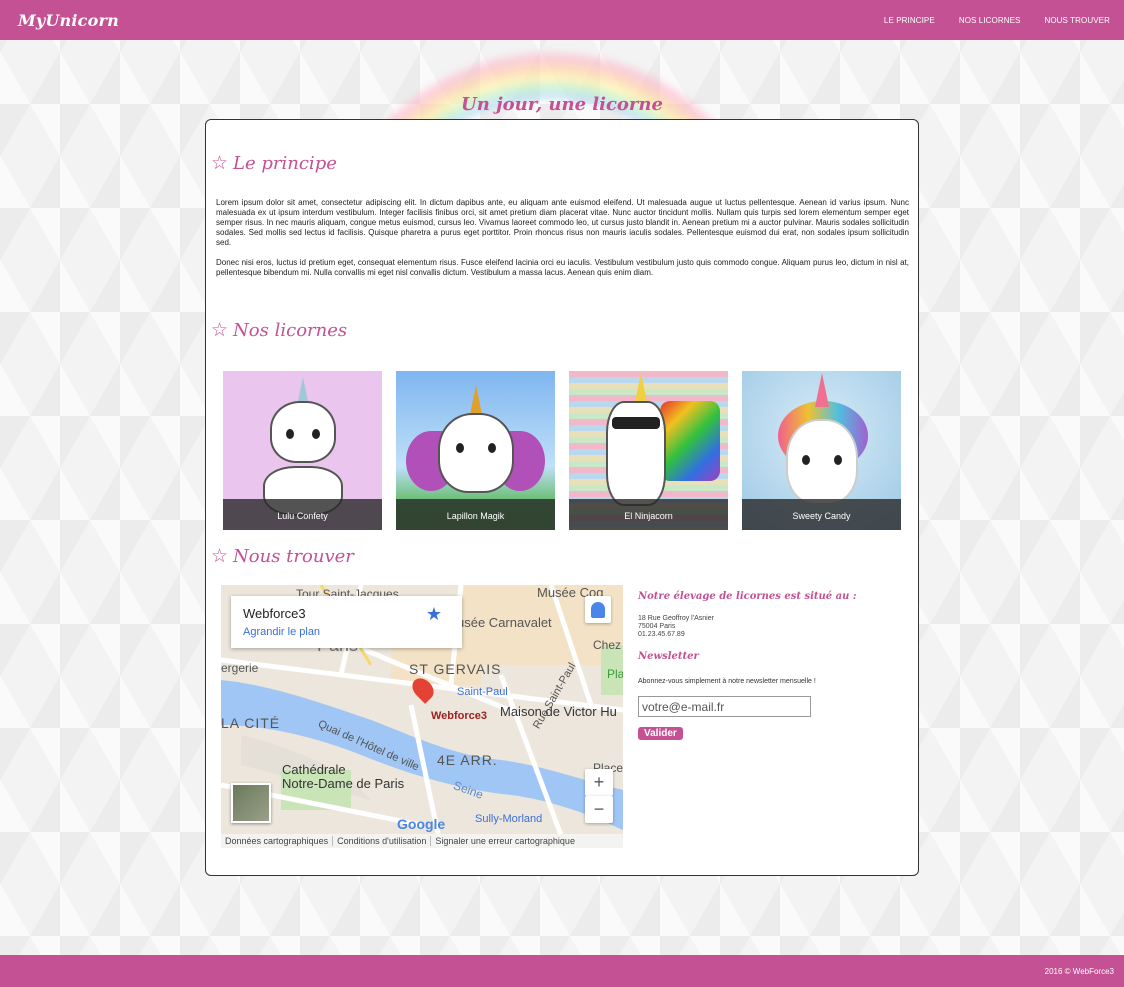  What do you see at coordinates (599, 809) in the screenshot?
I see `zoom-out-button: −` at bounding box center [599, 809].